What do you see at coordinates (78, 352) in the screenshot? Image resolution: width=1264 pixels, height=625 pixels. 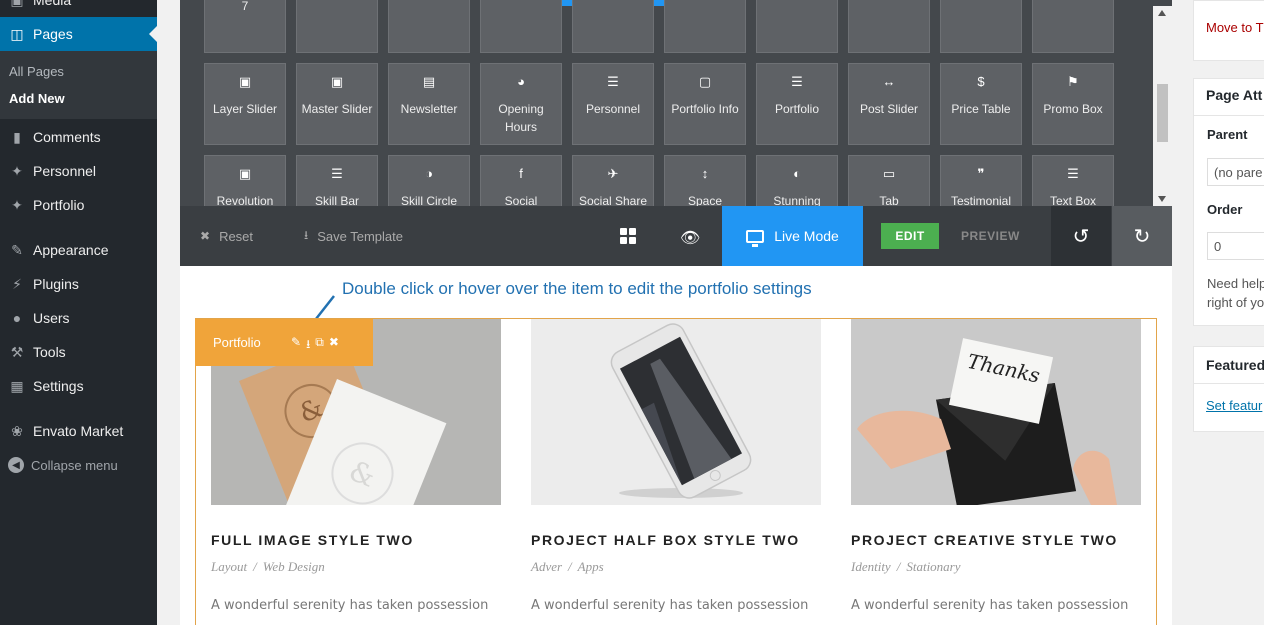 I see `sidebar-item-tools: ⚒ Tools` at bounding box center [78, 352].